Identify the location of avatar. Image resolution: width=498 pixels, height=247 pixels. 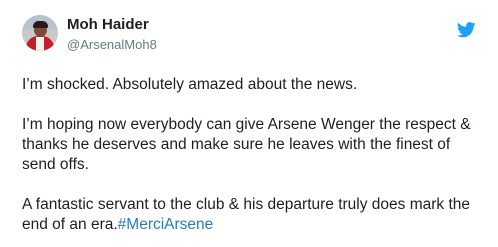
(40, 33).